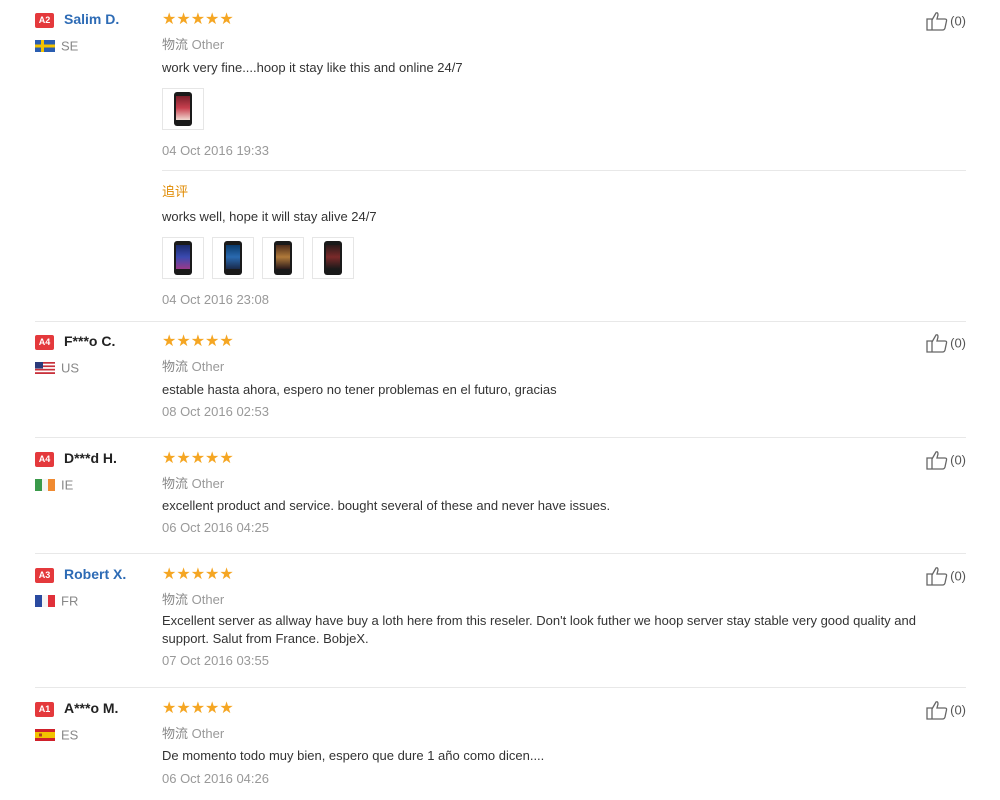  What do you see at coordinates (70, 735) in the screenshot?
I see `country-code: ES` at bounding box center [70, 735].